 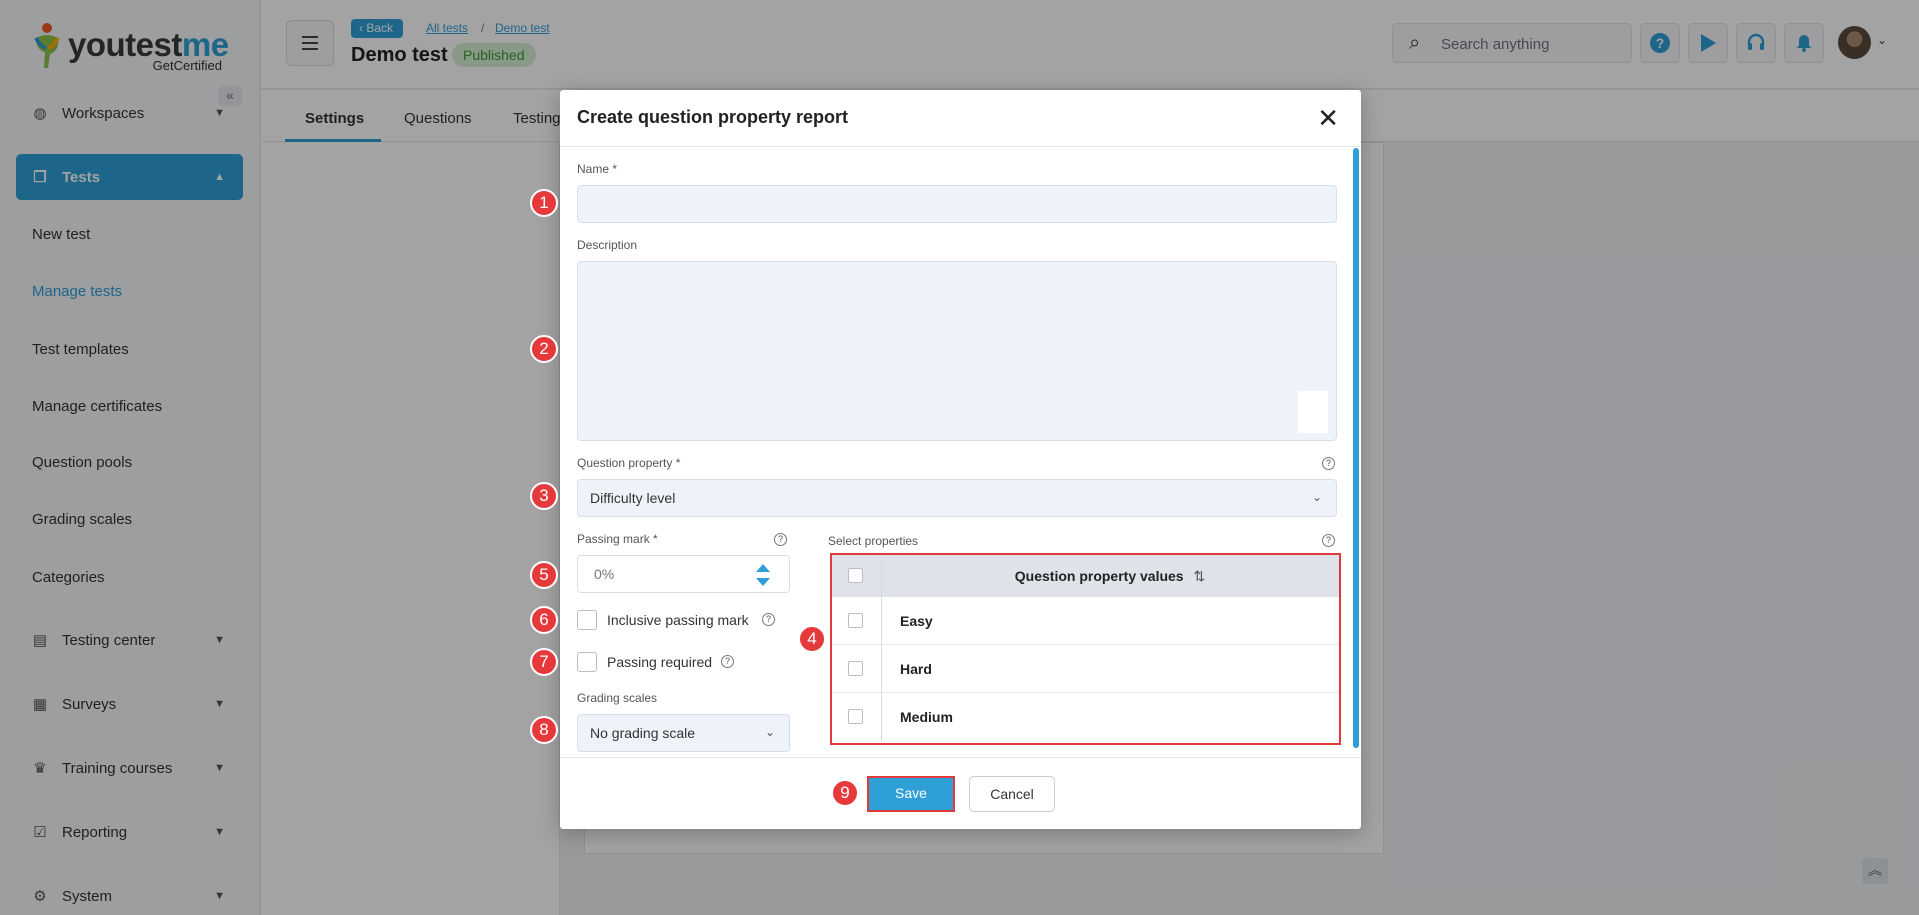 I want to click on sort-icon: ⇅, so click(x=1199, y=576).